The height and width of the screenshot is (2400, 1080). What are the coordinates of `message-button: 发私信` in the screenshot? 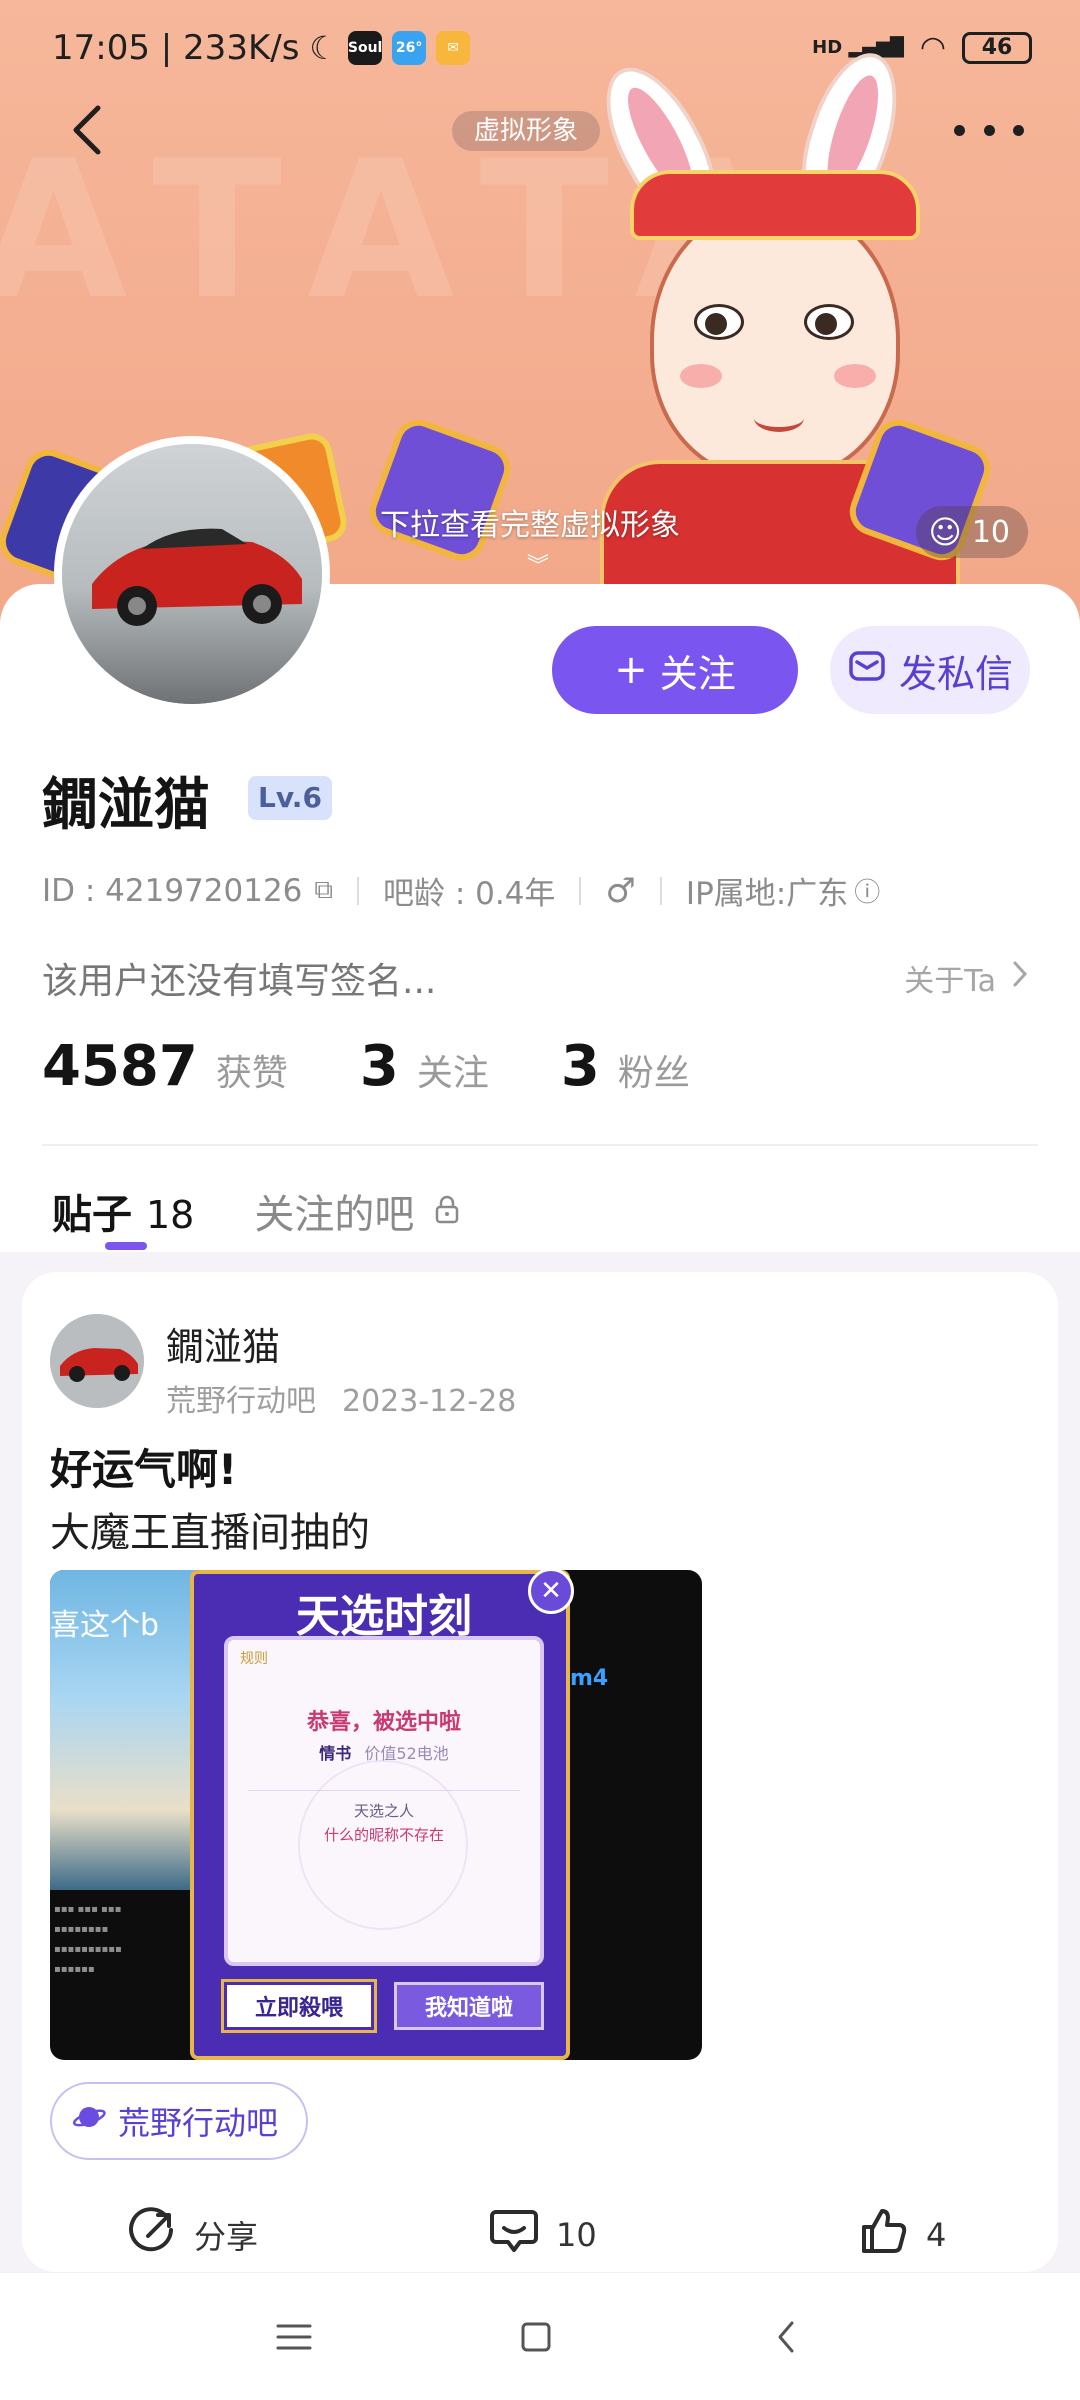 It's located at (930, 670).